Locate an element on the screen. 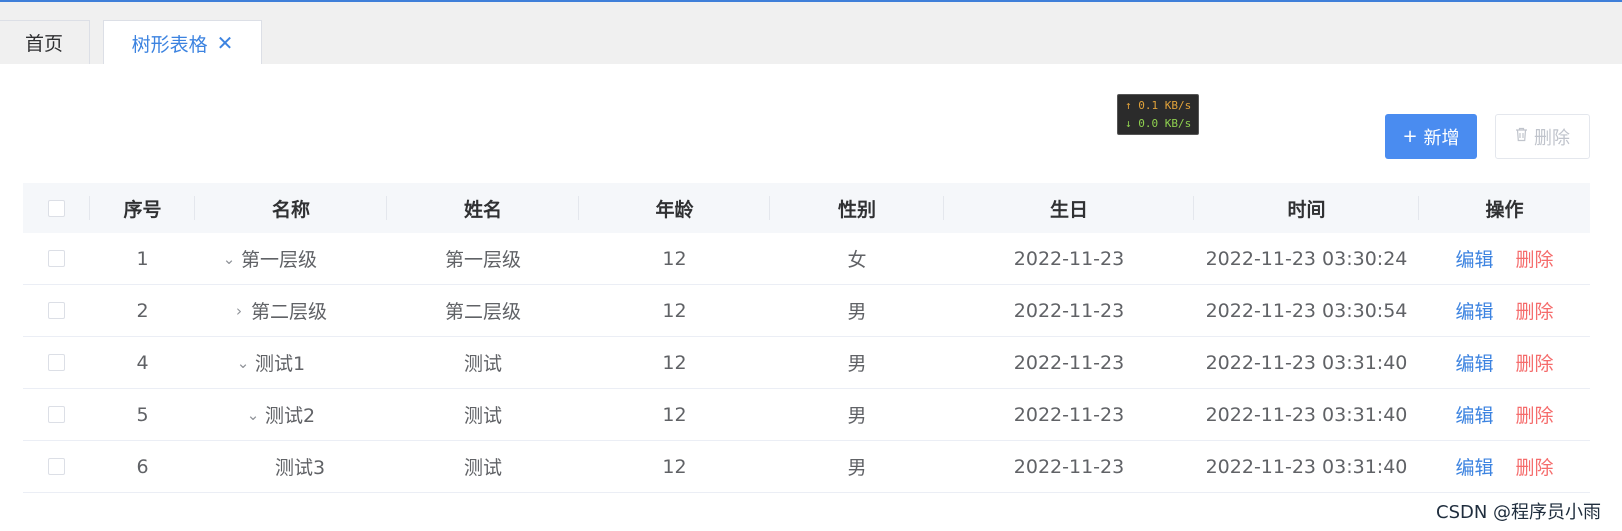 Image resolution: width=1622 pixels, height=531 pixels. name-text: 第一层级 is located at coordinates (279, 260).